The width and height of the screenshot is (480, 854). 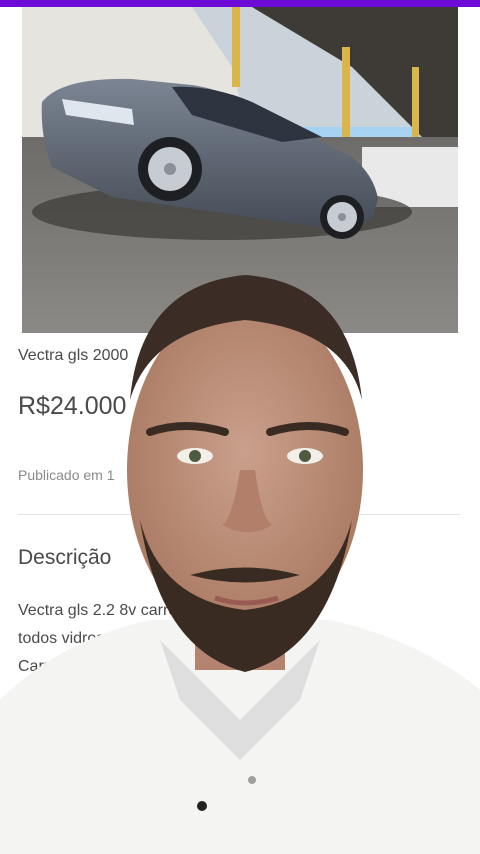 What do you see at coordinates (66, 475) in the screenshot?
I see `published-date: Publicado em 1` at bounding box center [66, 475].